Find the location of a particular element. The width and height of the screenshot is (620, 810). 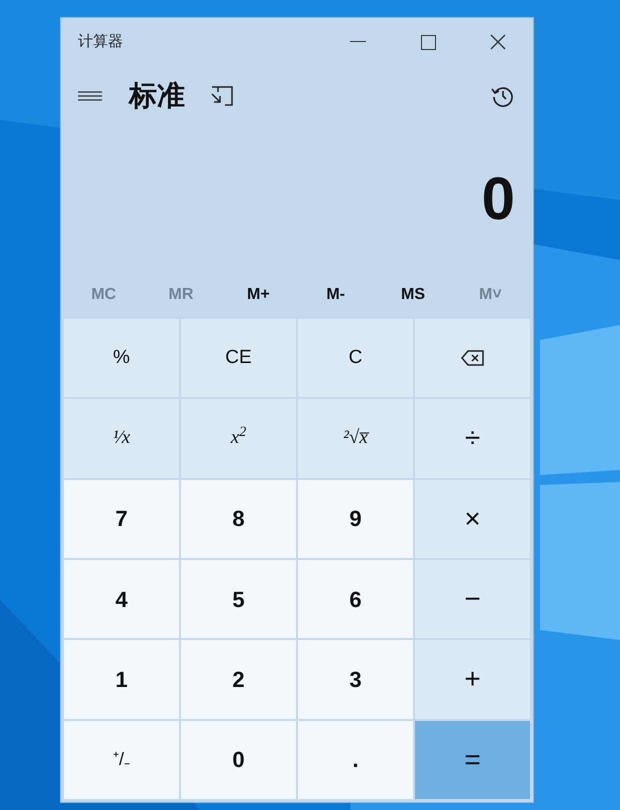

calculator-key: 9 is located at coordinates (355, 519).